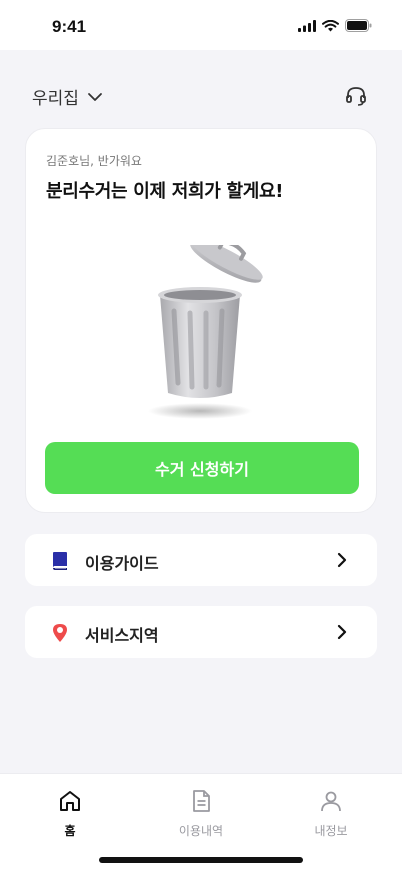  What do you see at coordinates (201, 831) in the screenshot?
I see `tab-label: 이용내역` at bounding box center [201, 831].